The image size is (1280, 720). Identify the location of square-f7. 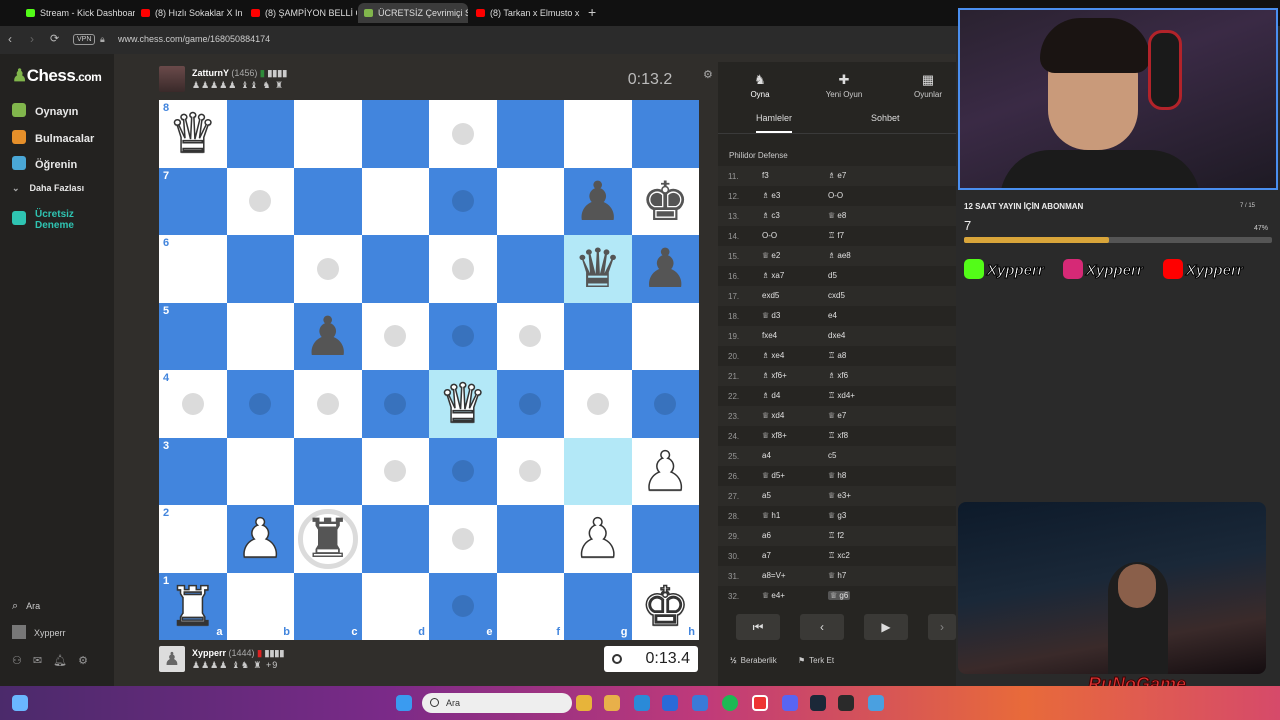
(530, 201).